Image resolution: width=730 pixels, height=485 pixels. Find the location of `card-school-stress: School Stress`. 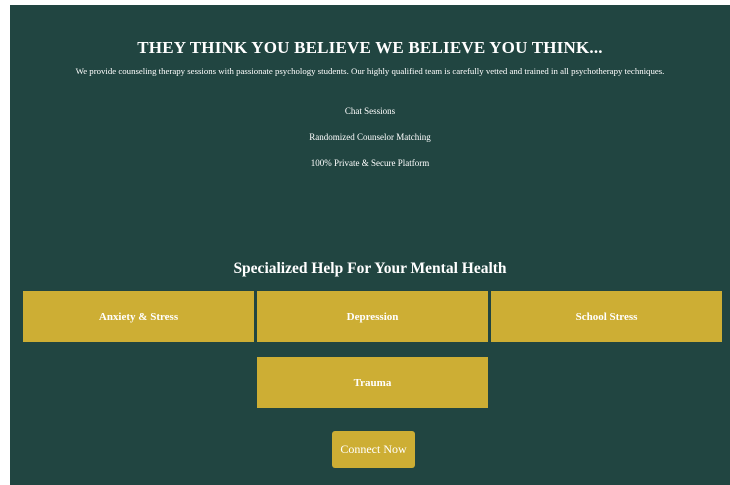

card-school-stress: School Stress is located at coordinates (606, 316).